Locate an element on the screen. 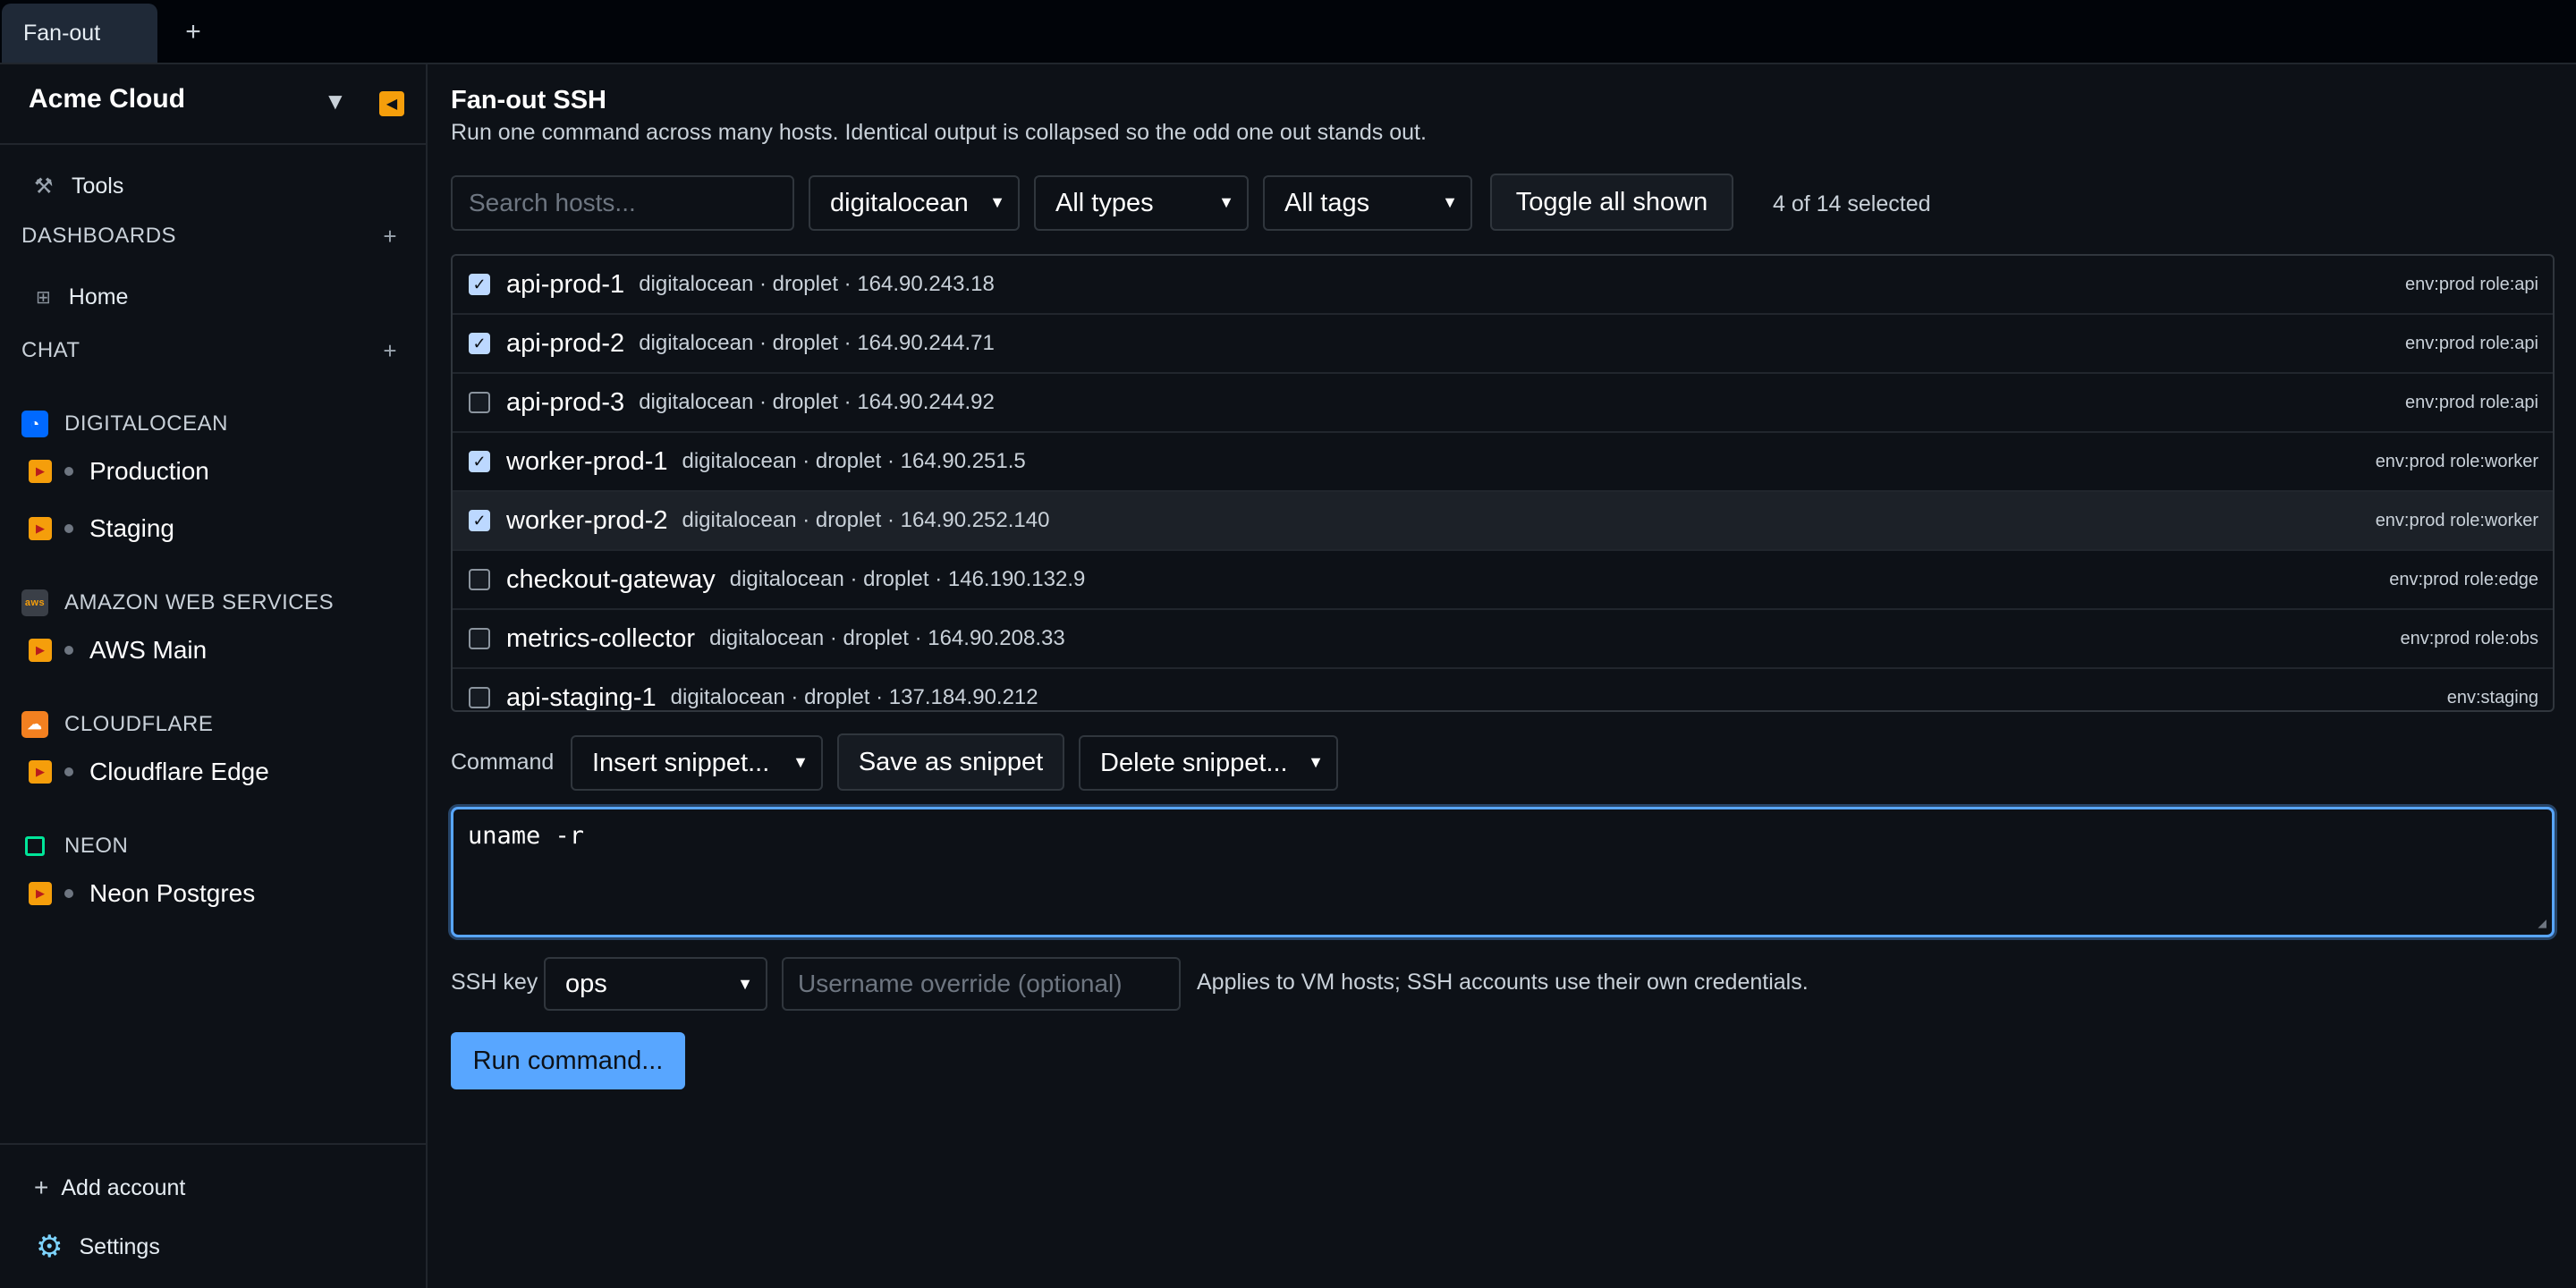  plus-icon: + is located at coordinates (41, 1187).